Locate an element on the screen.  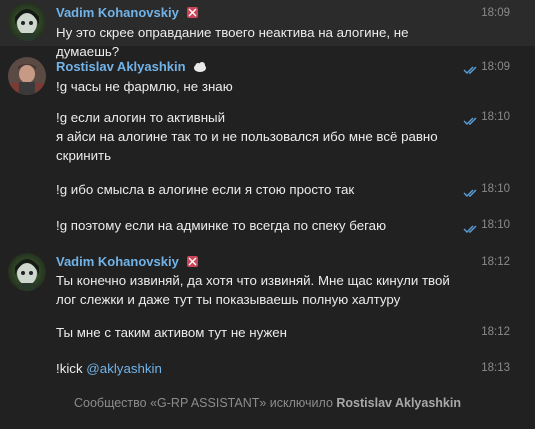
message-command: !kick is located at coordinates (71, 368).